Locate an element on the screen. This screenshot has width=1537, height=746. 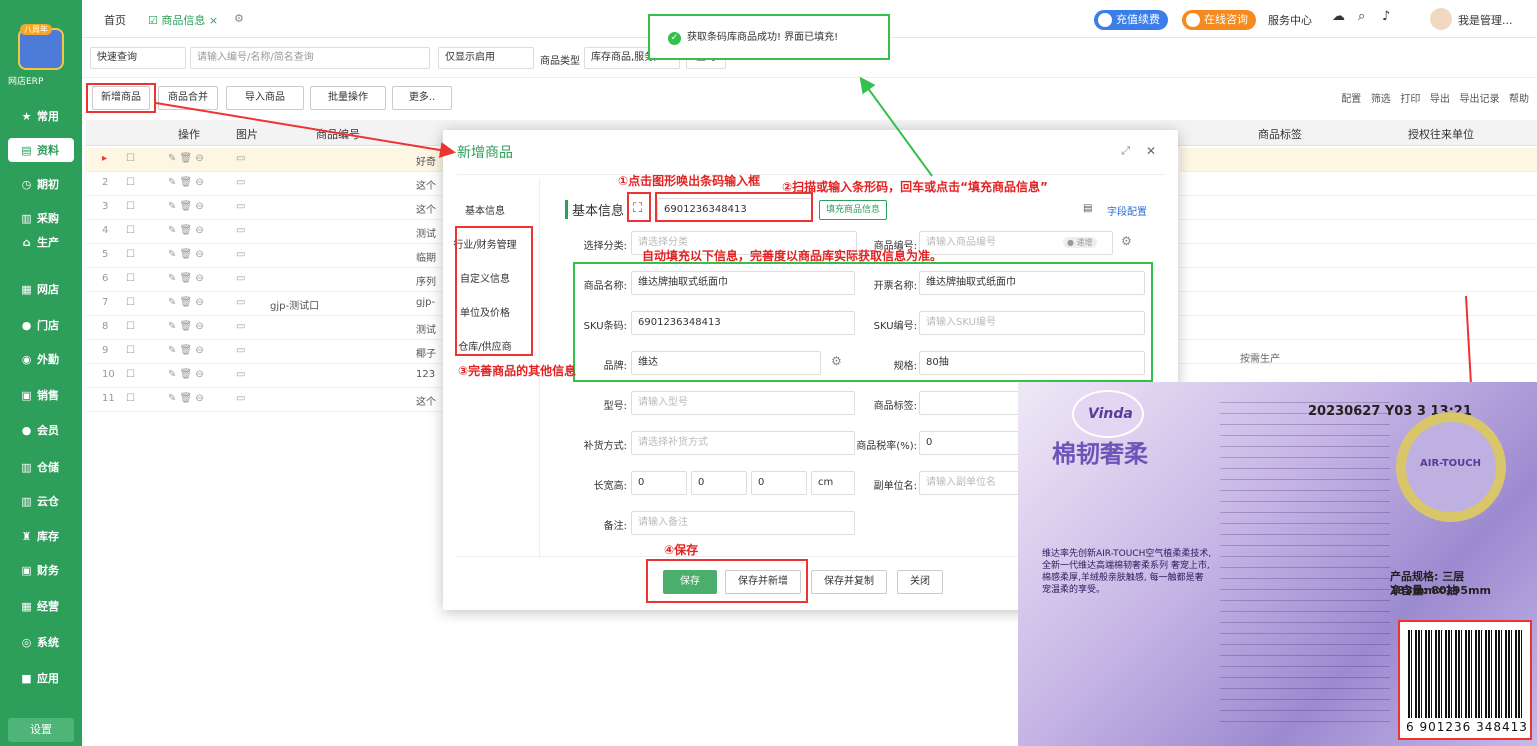
tag-input is located at coordinates (969, 403).